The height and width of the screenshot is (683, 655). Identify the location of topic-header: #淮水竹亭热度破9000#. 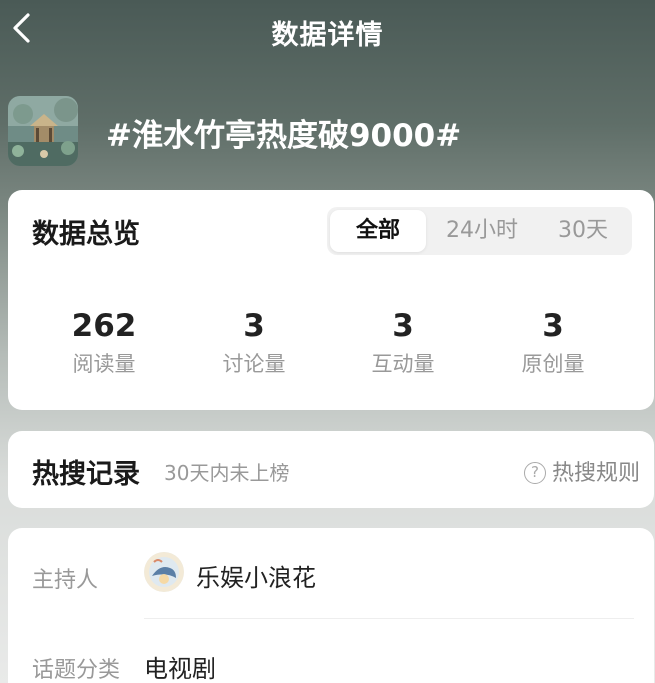
(328, 131).